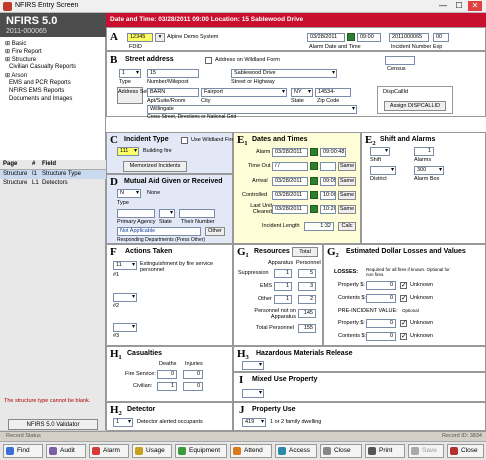  Describe the element at coordinates (328, 166) in the screenshot. I see `time-out-time-input` at that location.